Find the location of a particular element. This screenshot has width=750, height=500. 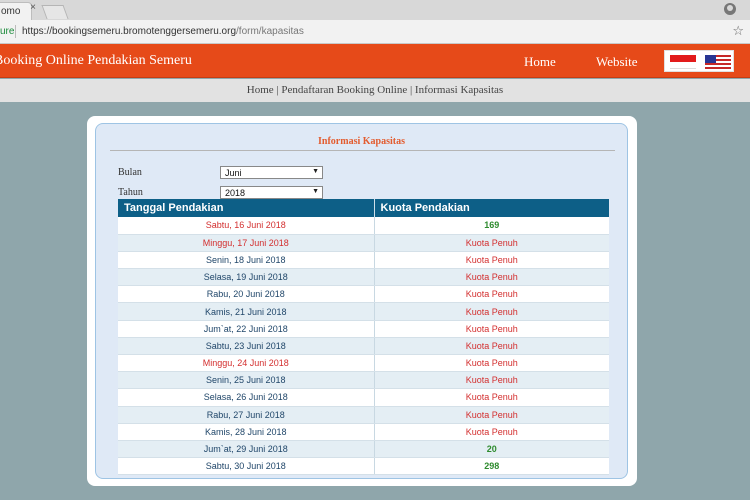

table-row: Minggu, 17 Juni 2018 Kuota Penuh is located at coordinates (363, 243).